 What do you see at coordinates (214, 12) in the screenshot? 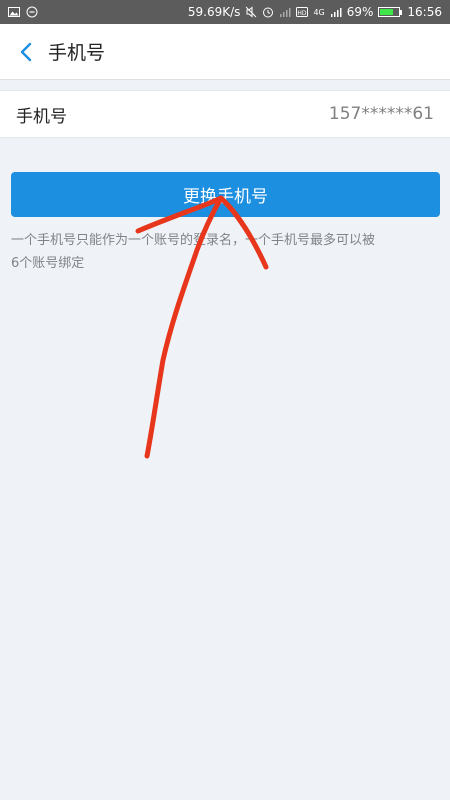
I see `network-speed: 59.69K/s` at bounding box center [214, 12].